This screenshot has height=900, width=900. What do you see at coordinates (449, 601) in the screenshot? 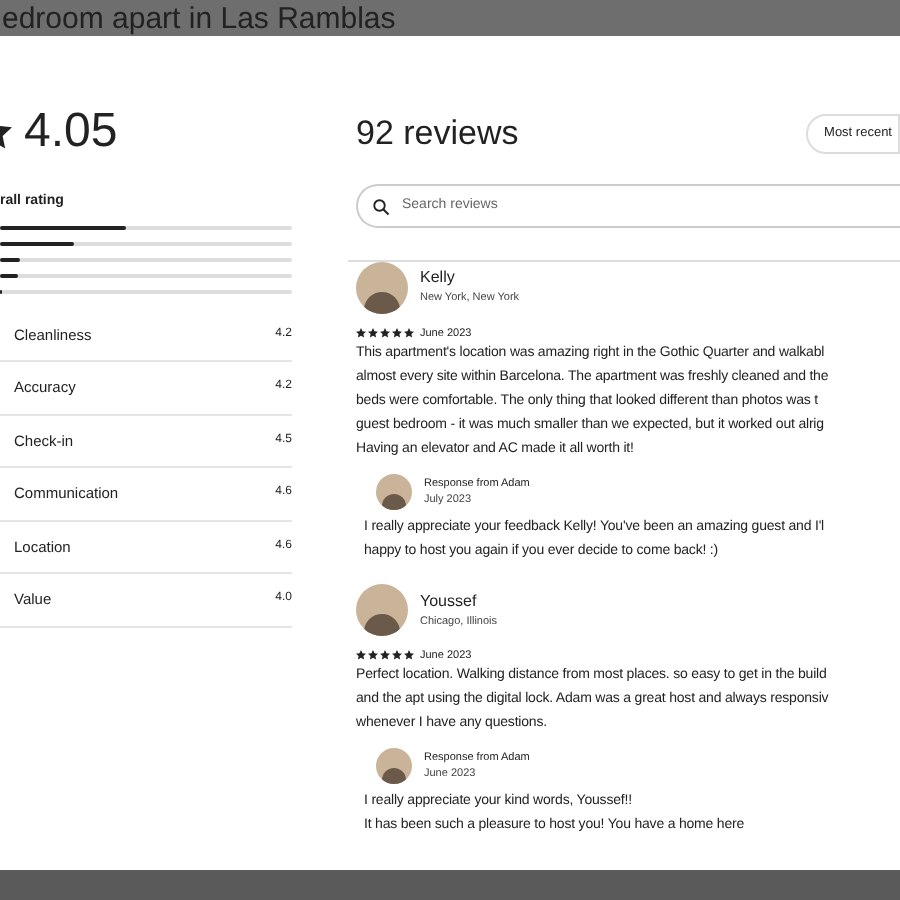
I see `reviewer-name: Youssef` at bounding box center [449, 601].